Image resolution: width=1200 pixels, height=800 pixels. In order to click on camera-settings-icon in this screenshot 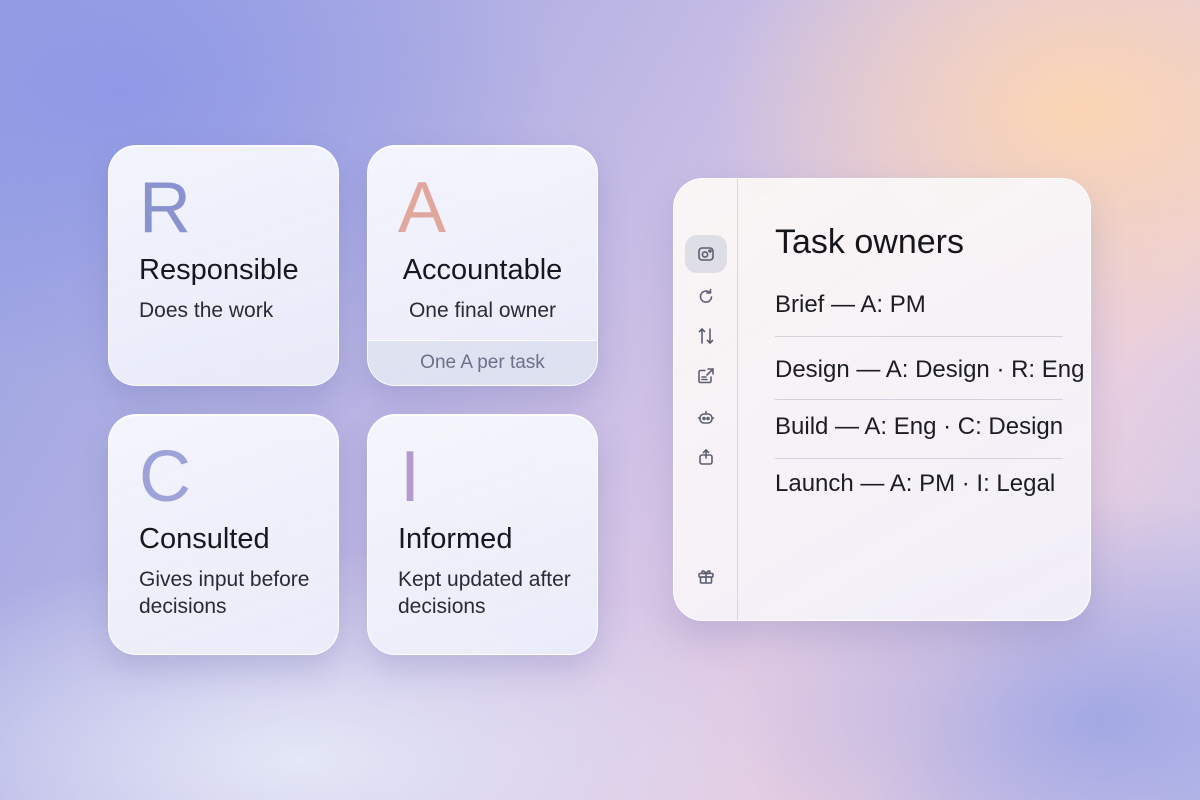, I will do `click(706, 254)`.